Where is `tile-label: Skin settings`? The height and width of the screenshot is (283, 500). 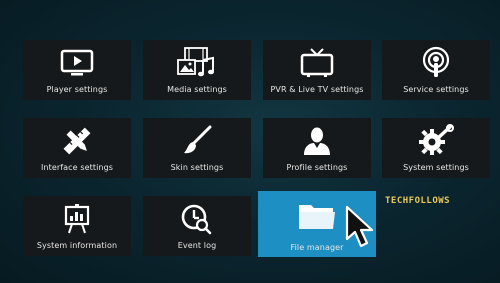 tile-label: Skin settings is located at coordinates (197, 167).